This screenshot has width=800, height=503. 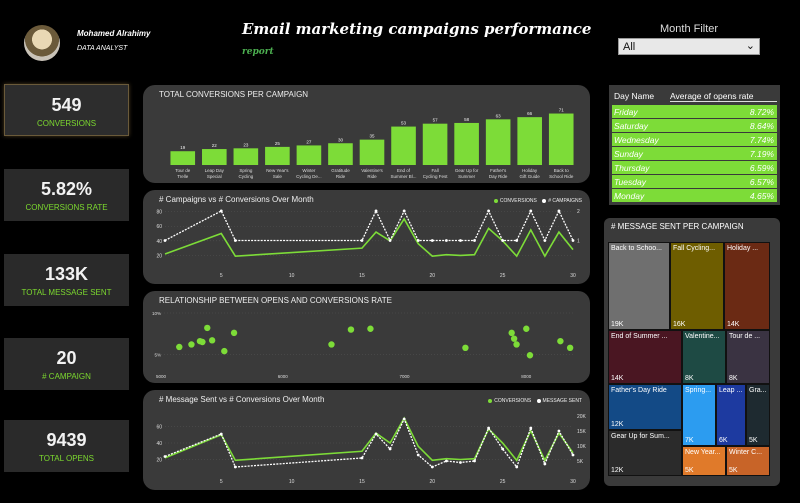 I want to click on x-tick-label: 25, so click(x=503, y=482).